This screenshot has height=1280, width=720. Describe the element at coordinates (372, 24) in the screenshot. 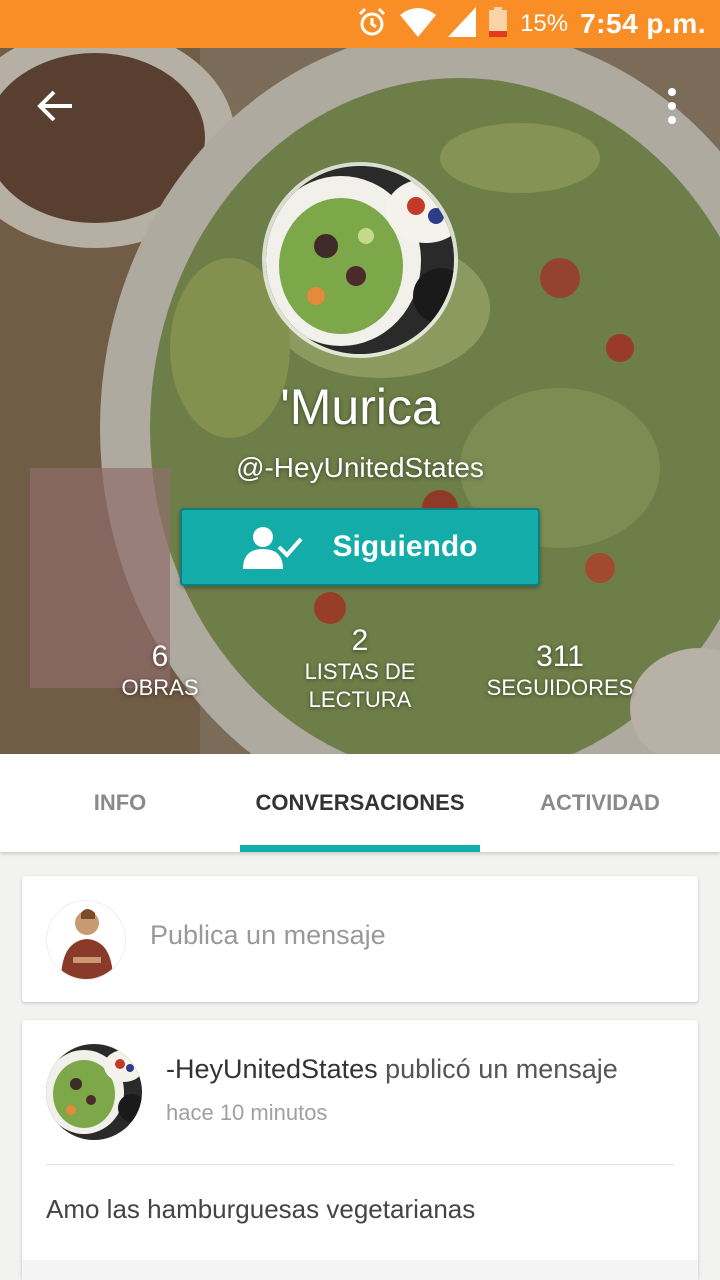

I see `alarm-icon` at that location.